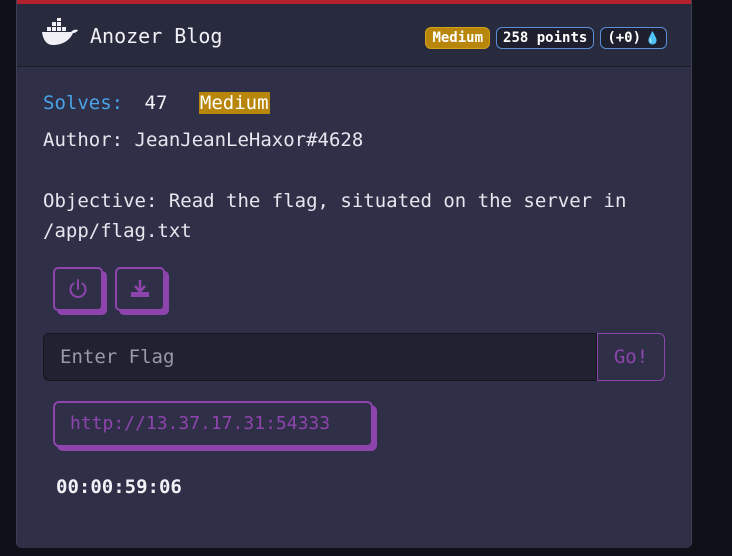 The height and width of the screenshot is (556, 732). I want to click on card-header: Anozer Blog Medium 258 points (+0) 💧, so click(354, 35).